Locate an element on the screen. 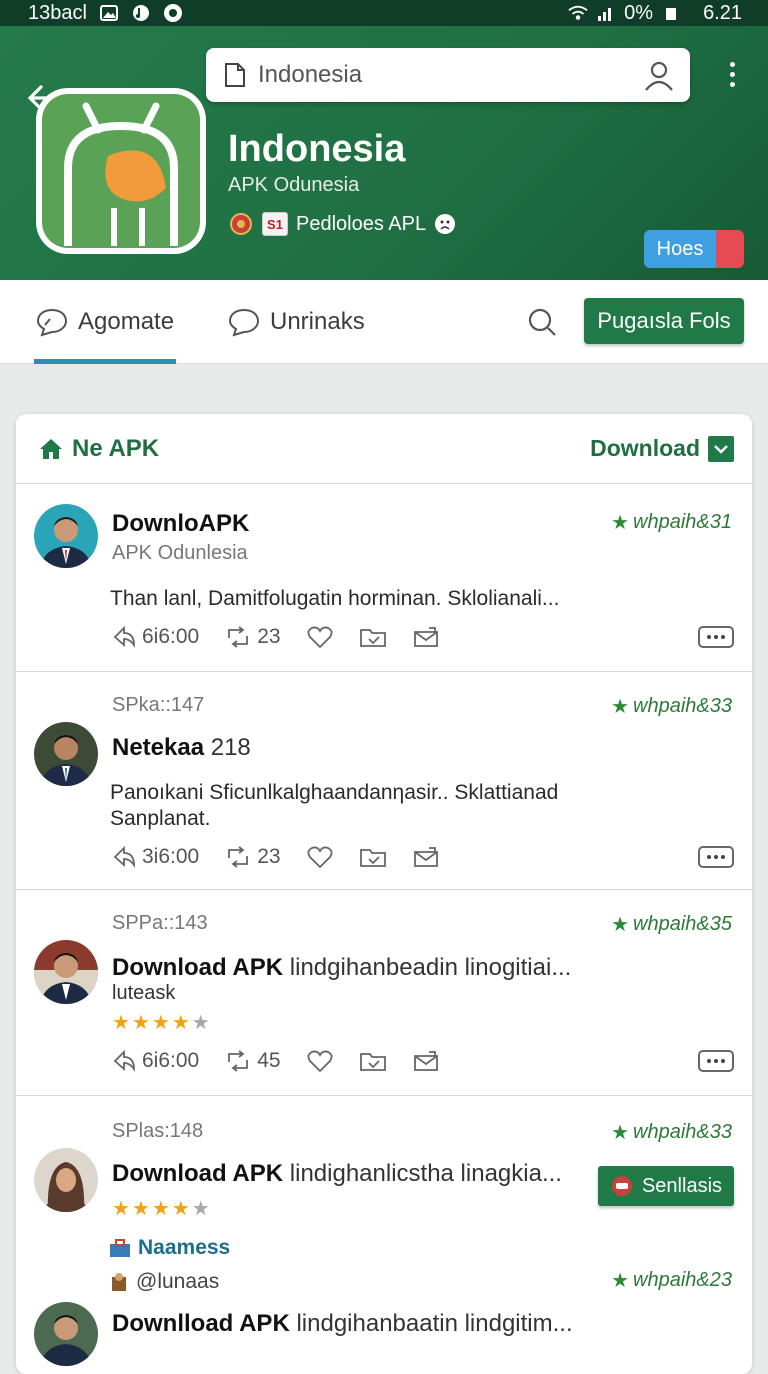 The width and height of the screenshot is (768, 1374). post-tag-secondary: ★ whpaih&23 is located at coordinates (671, 1280).